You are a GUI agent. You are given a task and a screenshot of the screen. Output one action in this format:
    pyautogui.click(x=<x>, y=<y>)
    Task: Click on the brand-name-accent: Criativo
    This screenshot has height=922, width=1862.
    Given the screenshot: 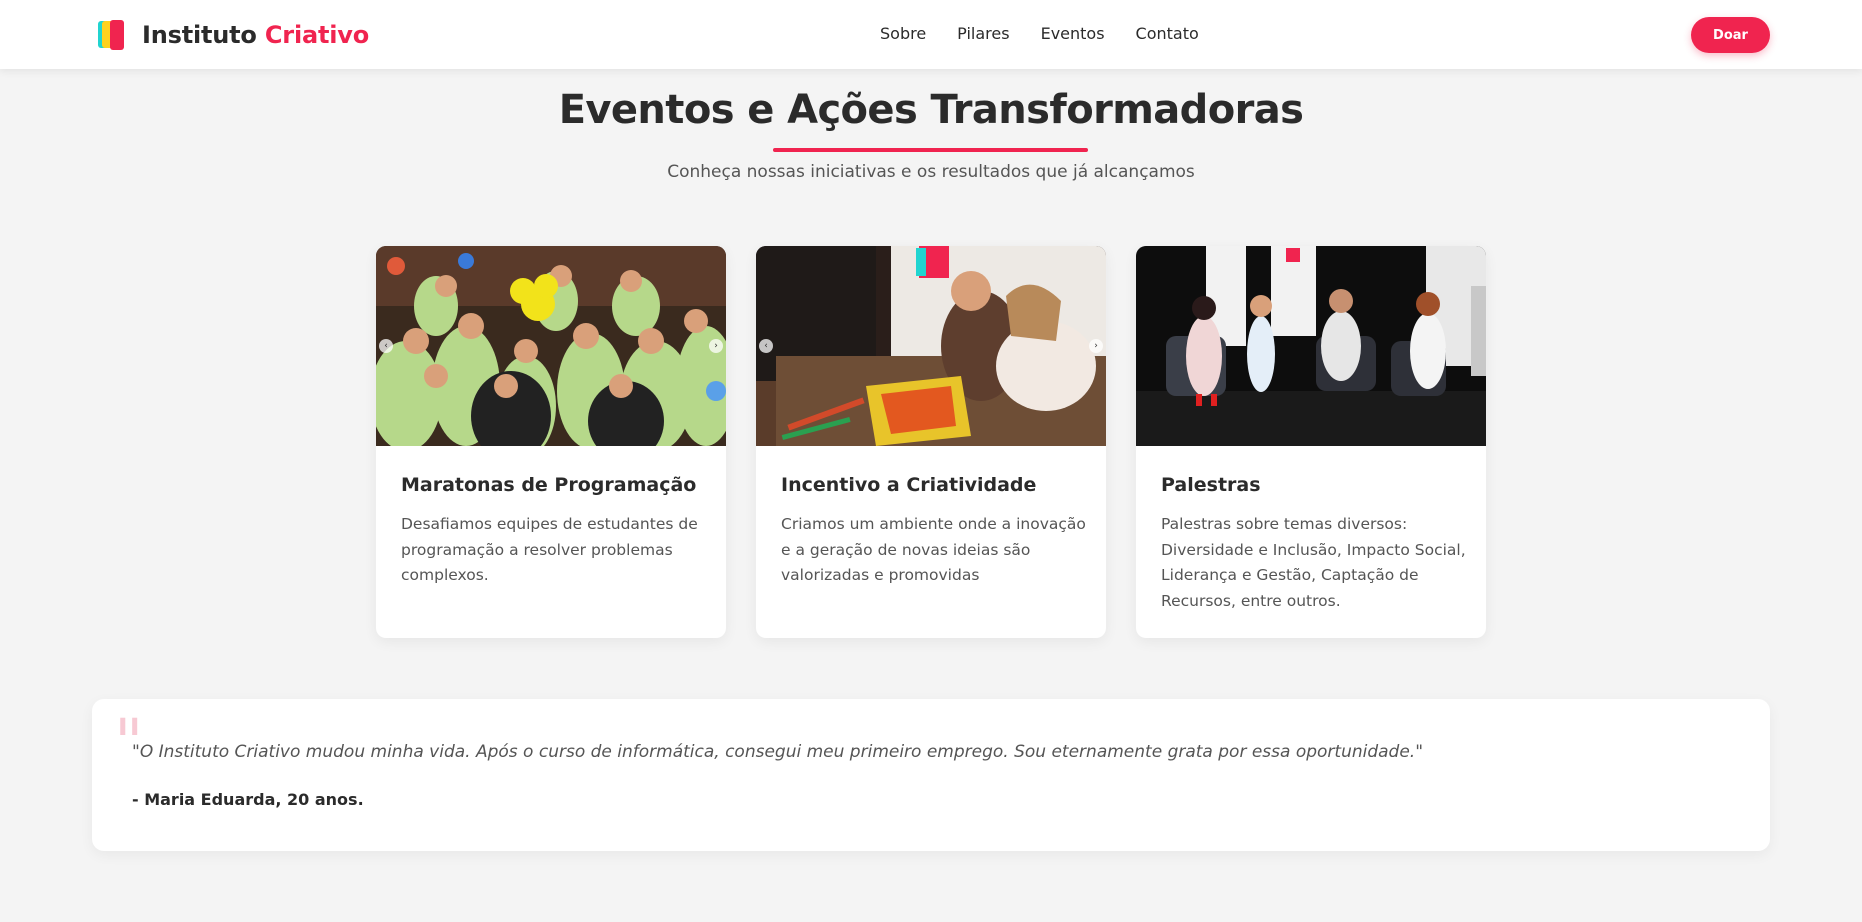 What is the action you would take?
    pyautogui.click(x=316, y=35)
    